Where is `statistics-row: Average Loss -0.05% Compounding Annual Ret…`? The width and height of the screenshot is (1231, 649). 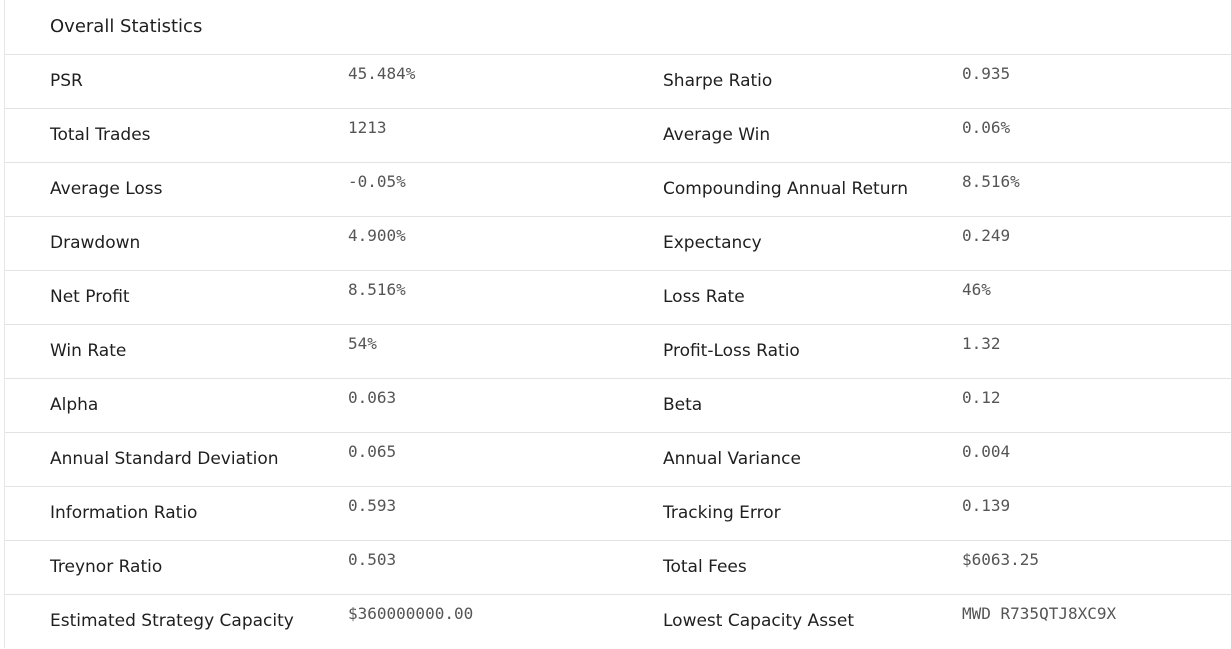 statistics-row: Average Loss -0.05% Compounding Annual Ret… is located at coordinates (618, 190).